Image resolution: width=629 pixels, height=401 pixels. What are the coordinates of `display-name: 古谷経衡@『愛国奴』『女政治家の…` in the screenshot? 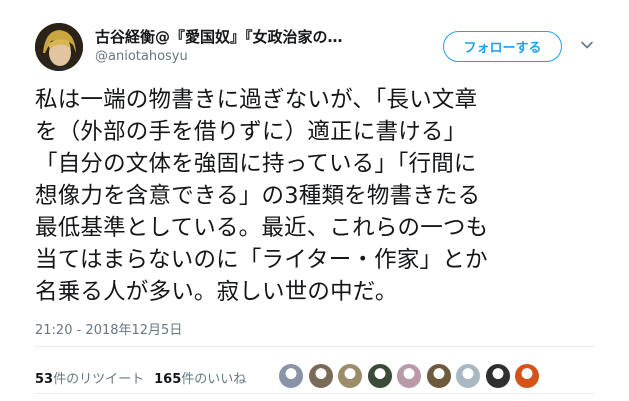 It's located at (219, 36).